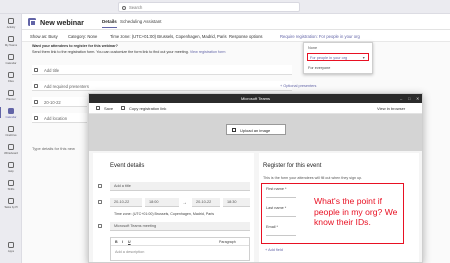 This screenshot has height=263, width=450. I want to click on rail-item-apps: Apps, so click(11, 247).